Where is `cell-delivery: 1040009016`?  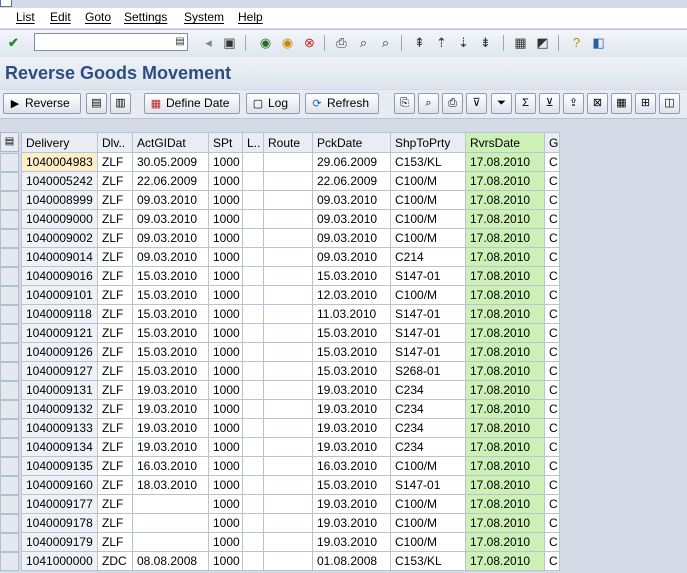 cell-delivery: 1040009016 is located at coordinates (59, 276).